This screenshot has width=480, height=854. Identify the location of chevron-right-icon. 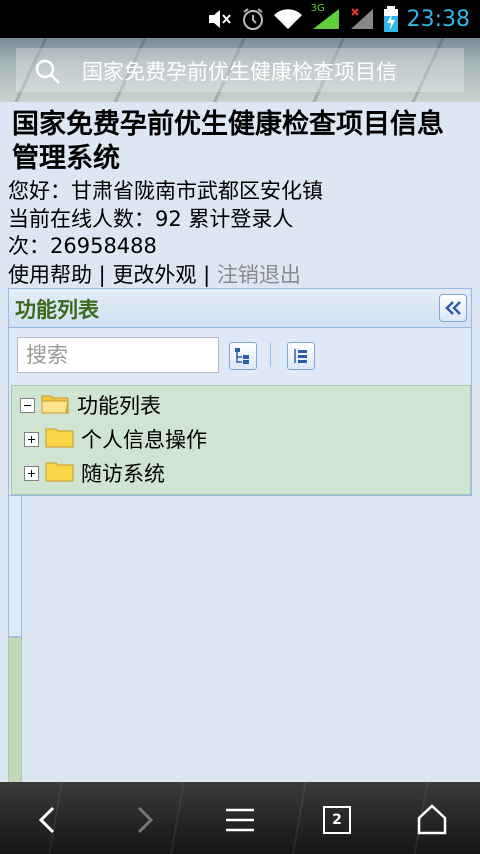
(145, 820).